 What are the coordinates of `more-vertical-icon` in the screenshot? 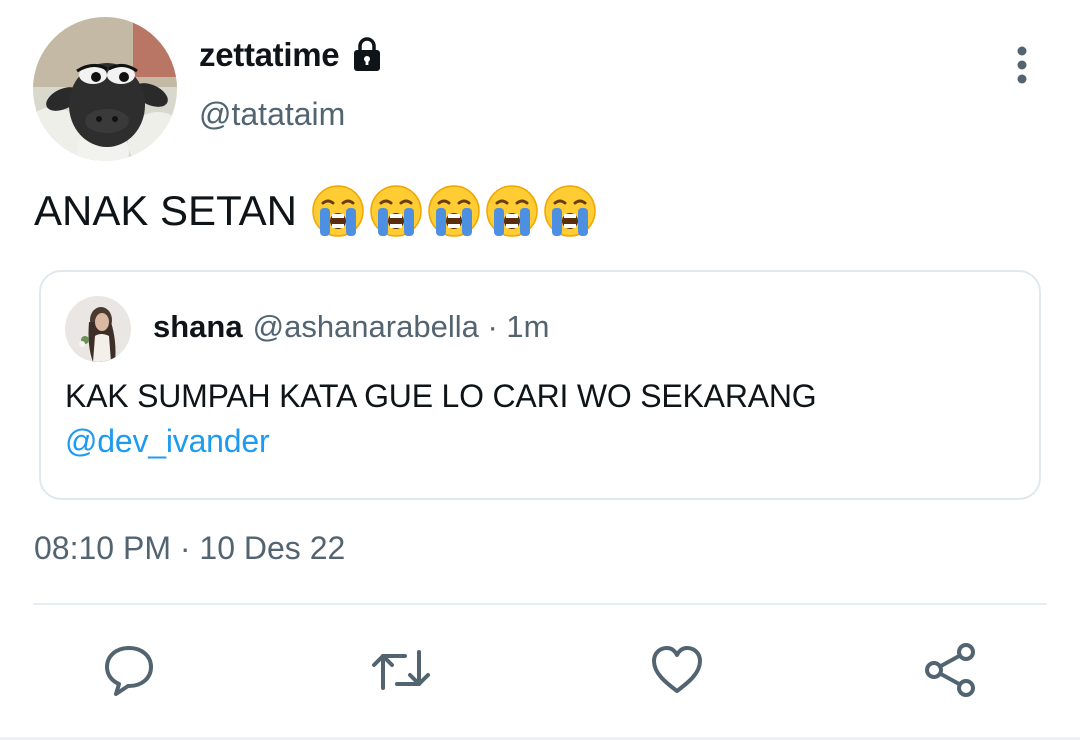 It's located at (1022, 65).